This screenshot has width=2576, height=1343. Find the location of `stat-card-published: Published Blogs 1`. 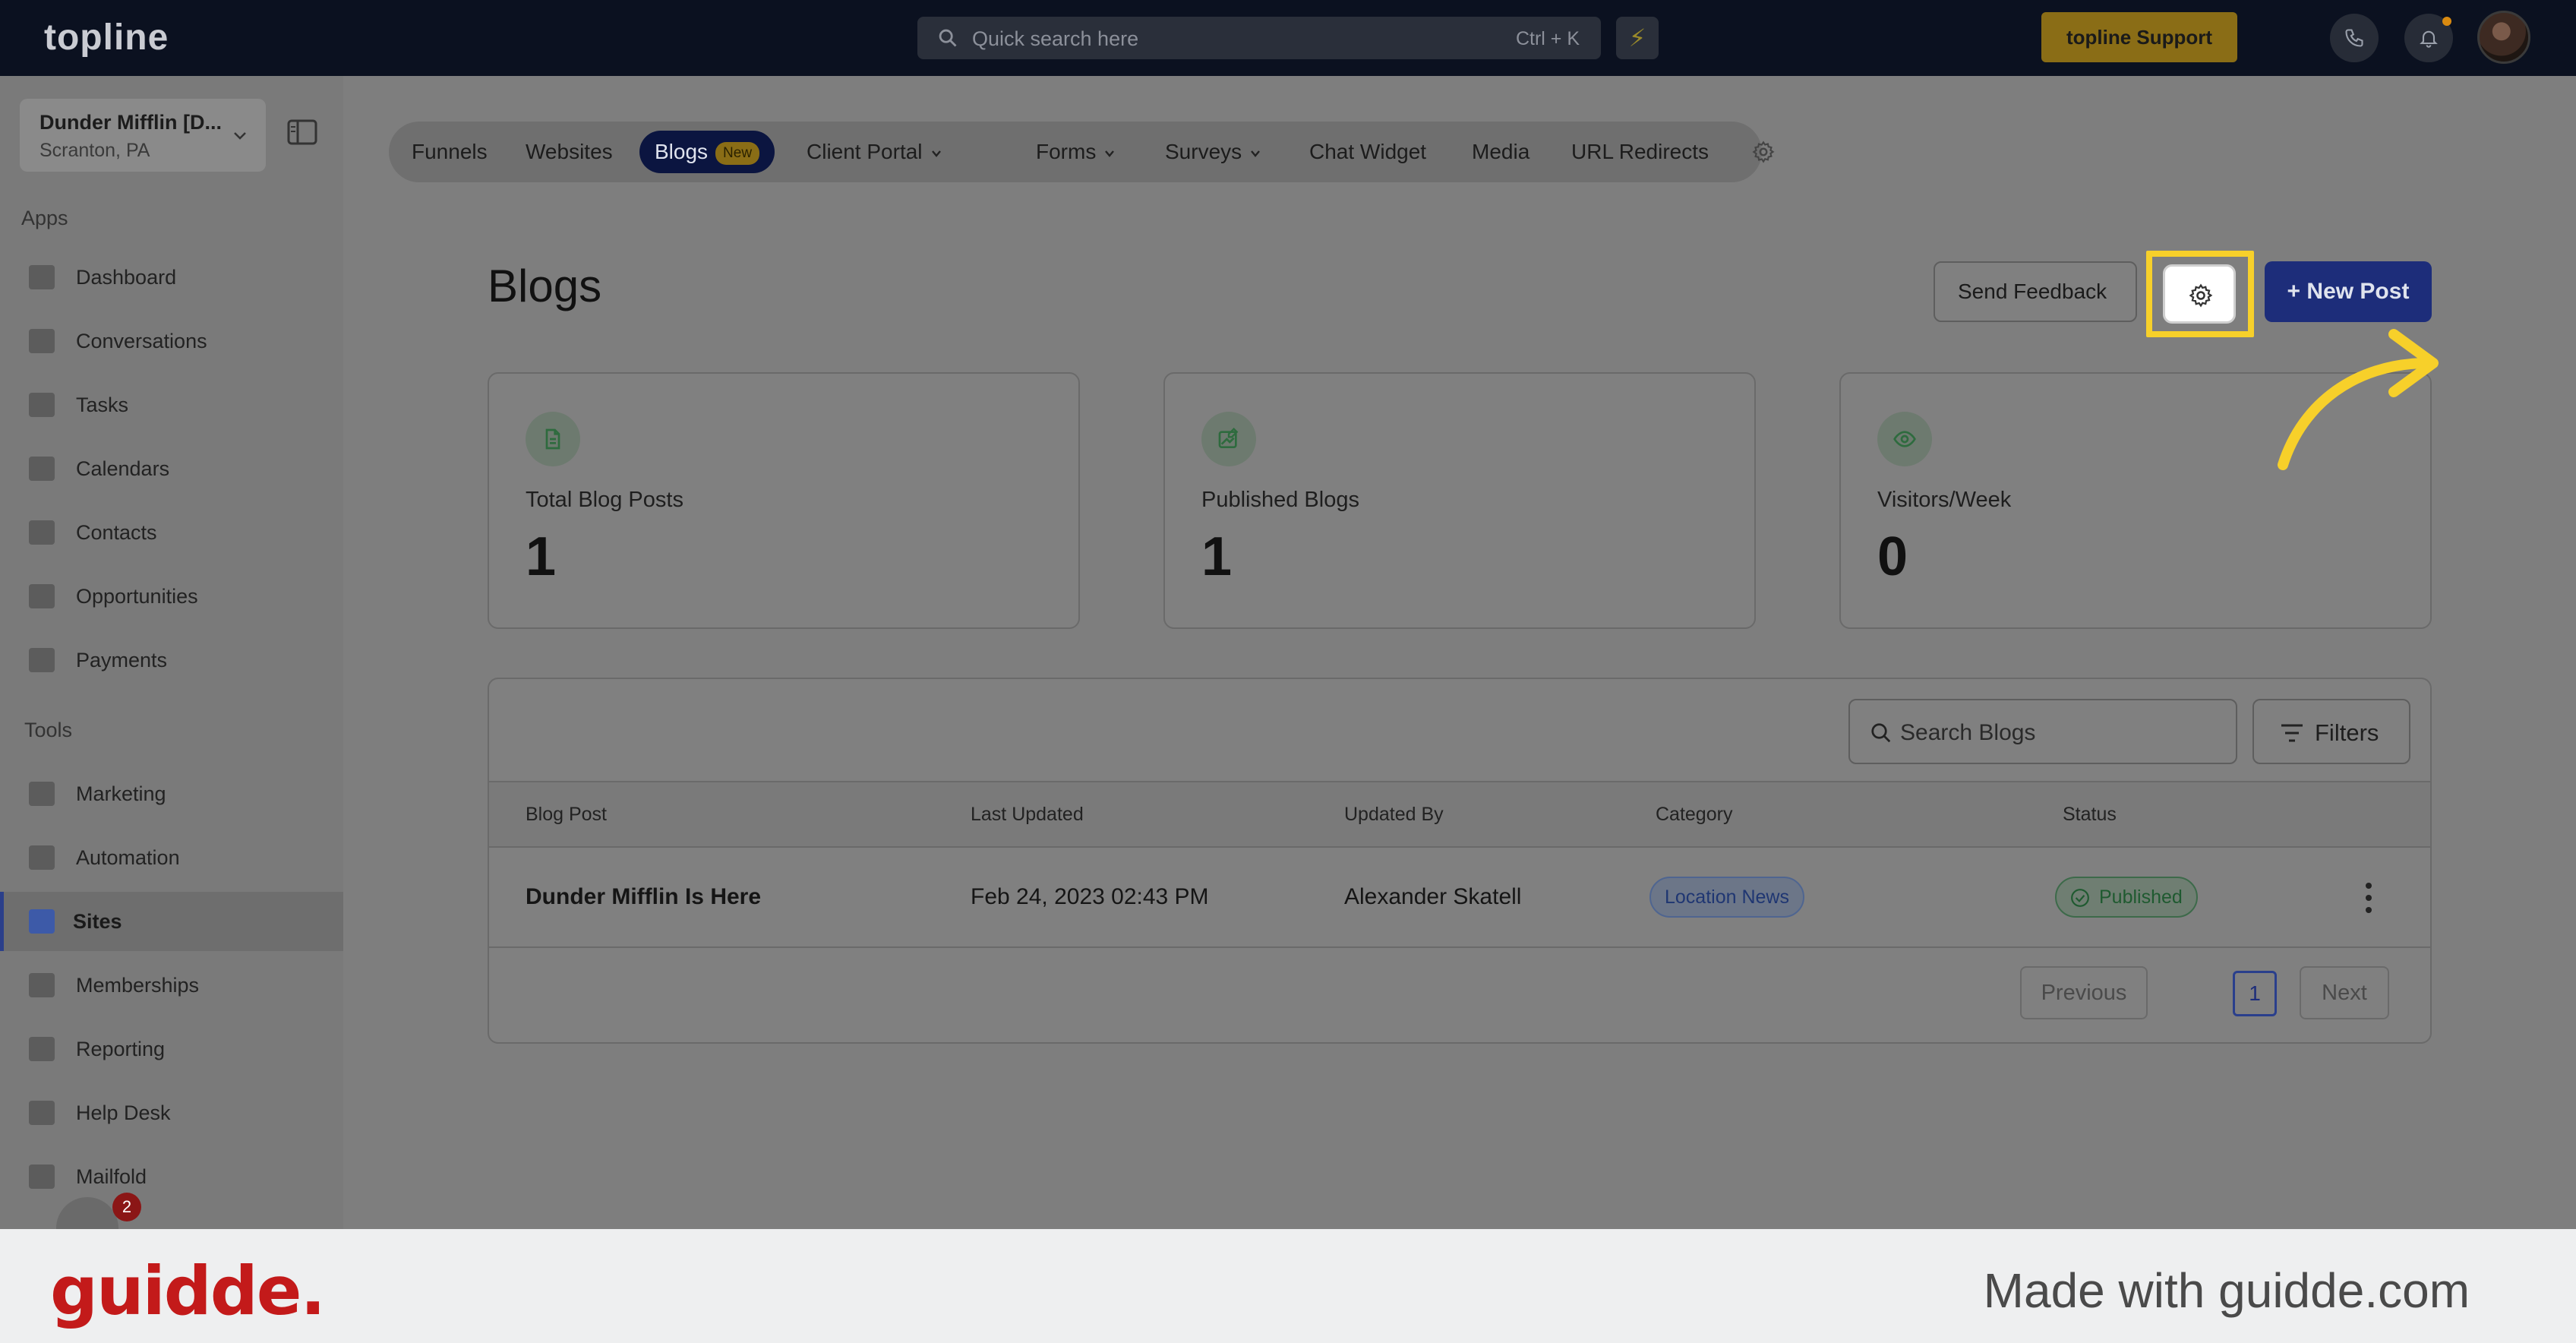

stat-card-published: Published Blogs 1 is located at coordinates (1459, 500).